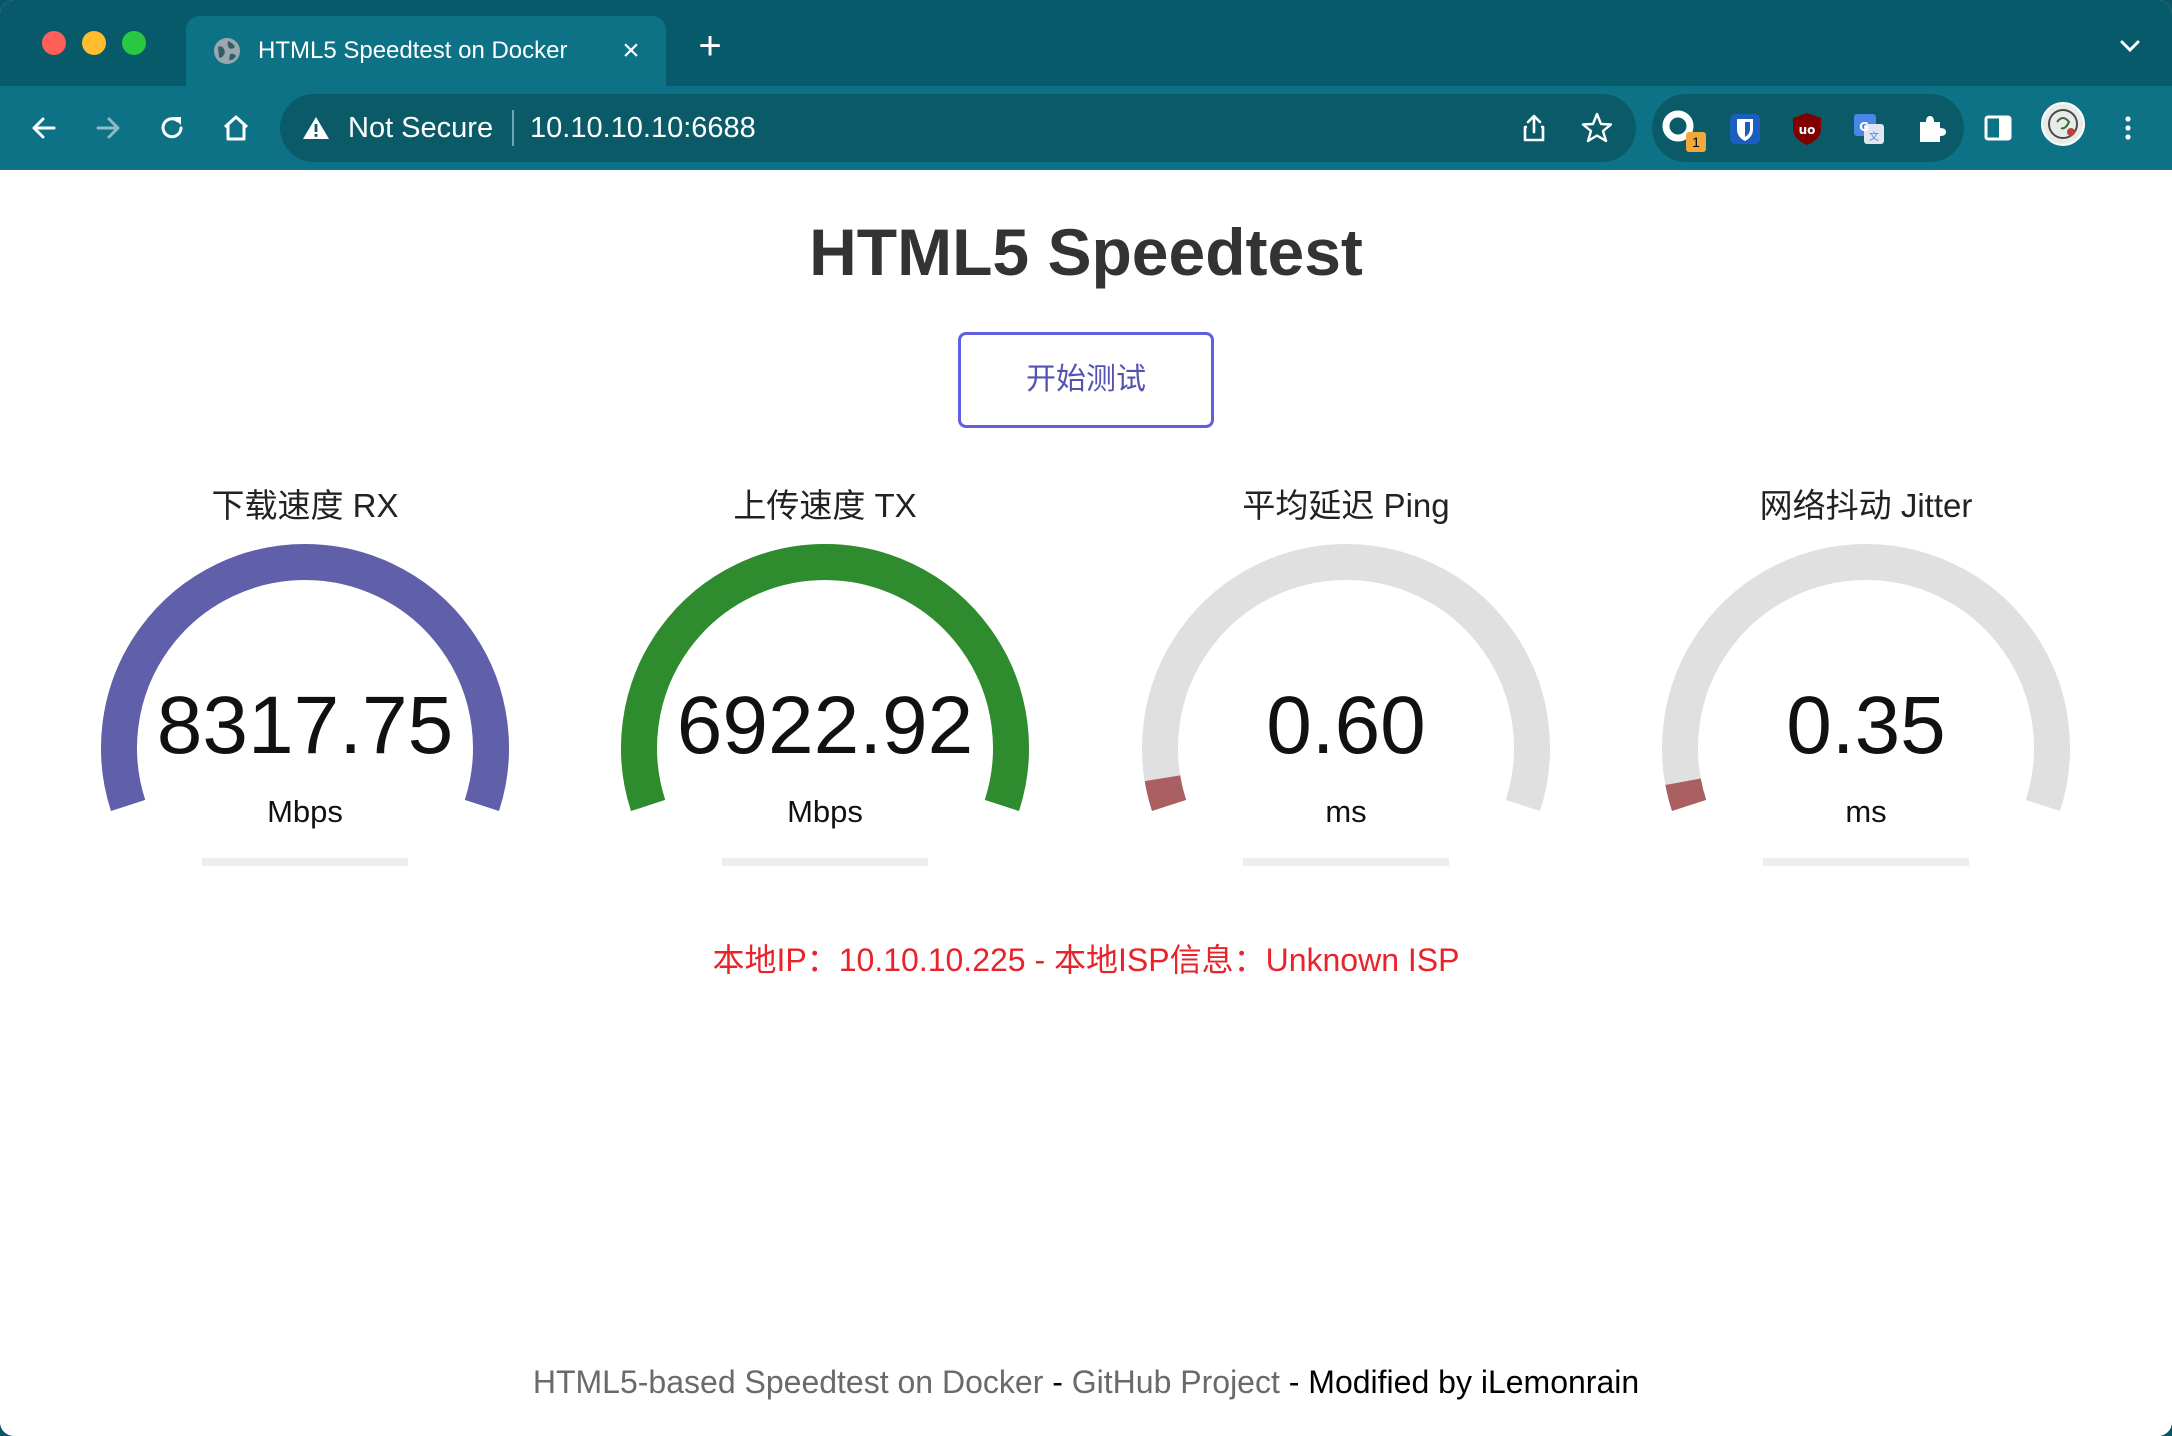  I want to click on share-icon, so click(1534, 128).